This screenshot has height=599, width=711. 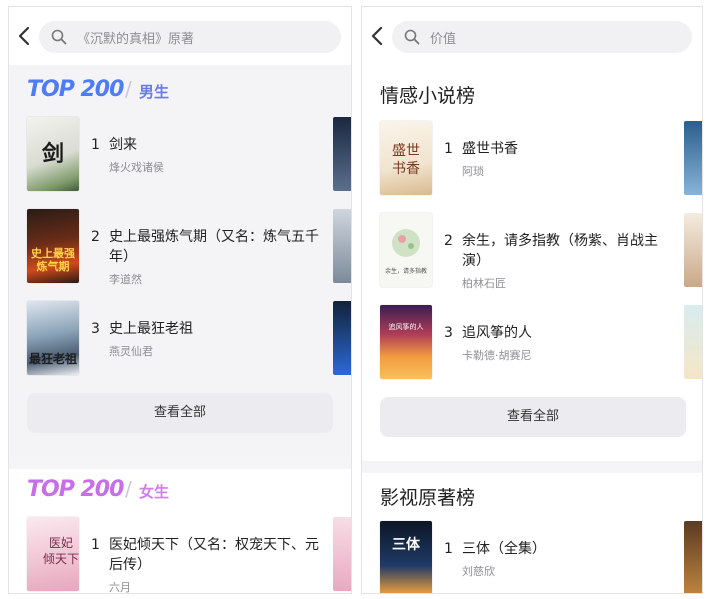 I want to click on book-title: 余生，请多指教（杨紫、肖战主演）, so click(x=560, y=251).